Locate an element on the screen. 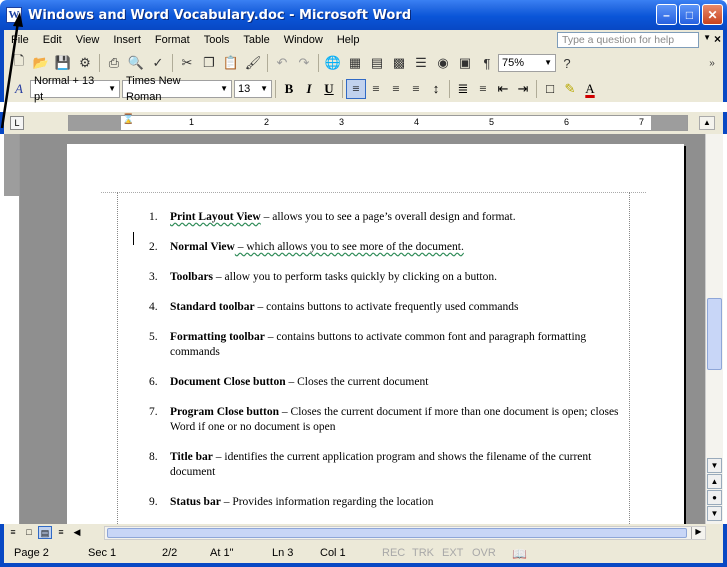 This screenshot has width=727, height=567. print-preview-icon: 🔍 is located at coordinates (136, 63).